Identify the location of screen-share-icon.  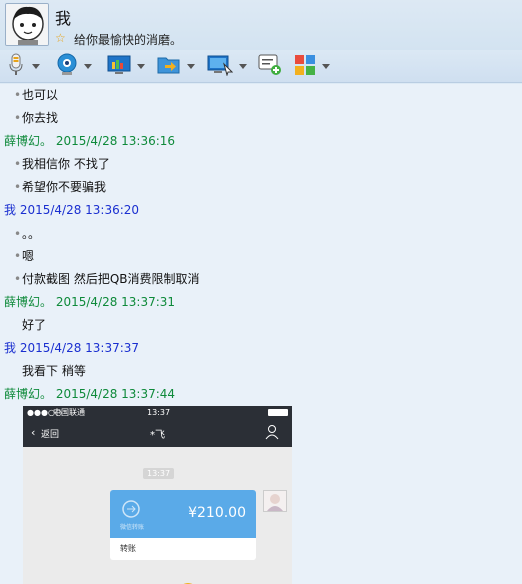
(119, 66).